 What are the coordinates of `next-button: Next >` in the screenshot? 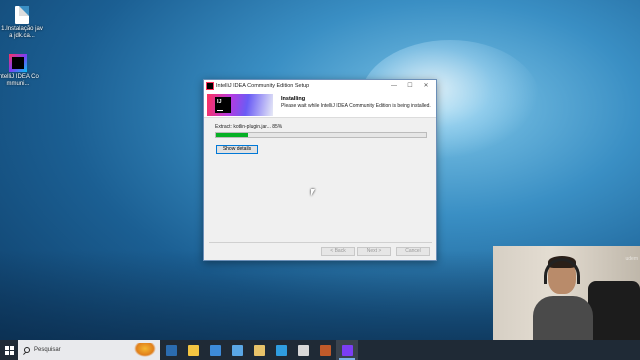 It's located at (374, 251).